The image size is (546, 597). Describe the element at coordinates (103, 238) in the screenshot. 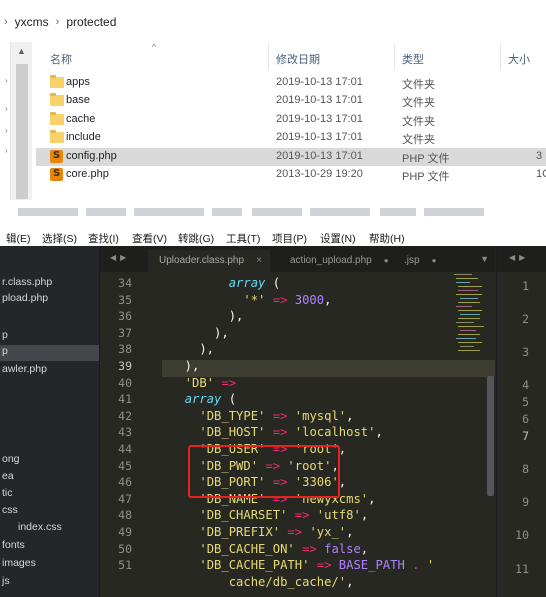

I see `menu-find: 查找(I)` at that location.